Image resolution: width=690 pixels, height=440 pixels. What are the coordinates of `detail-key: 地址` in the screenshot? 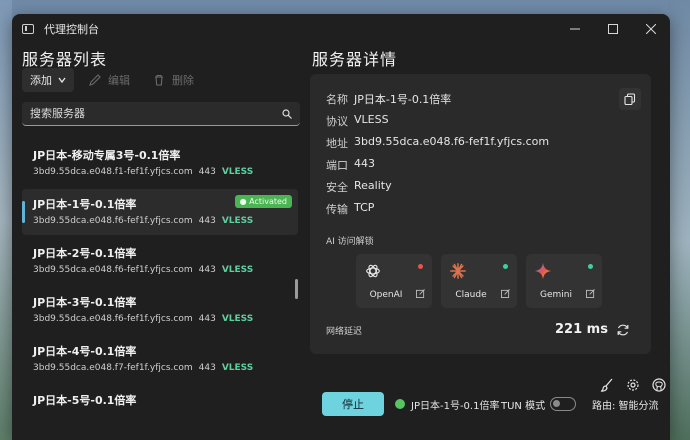 It's located at (337, 143).